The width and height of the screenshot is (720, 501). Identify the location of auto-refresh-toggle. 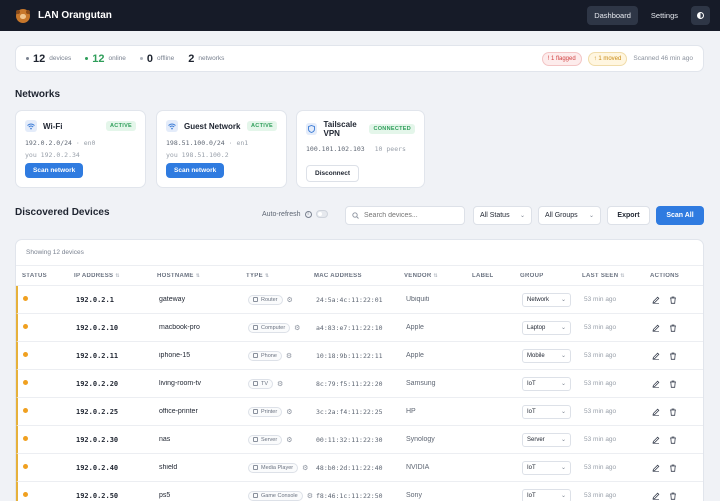
(321, 214).